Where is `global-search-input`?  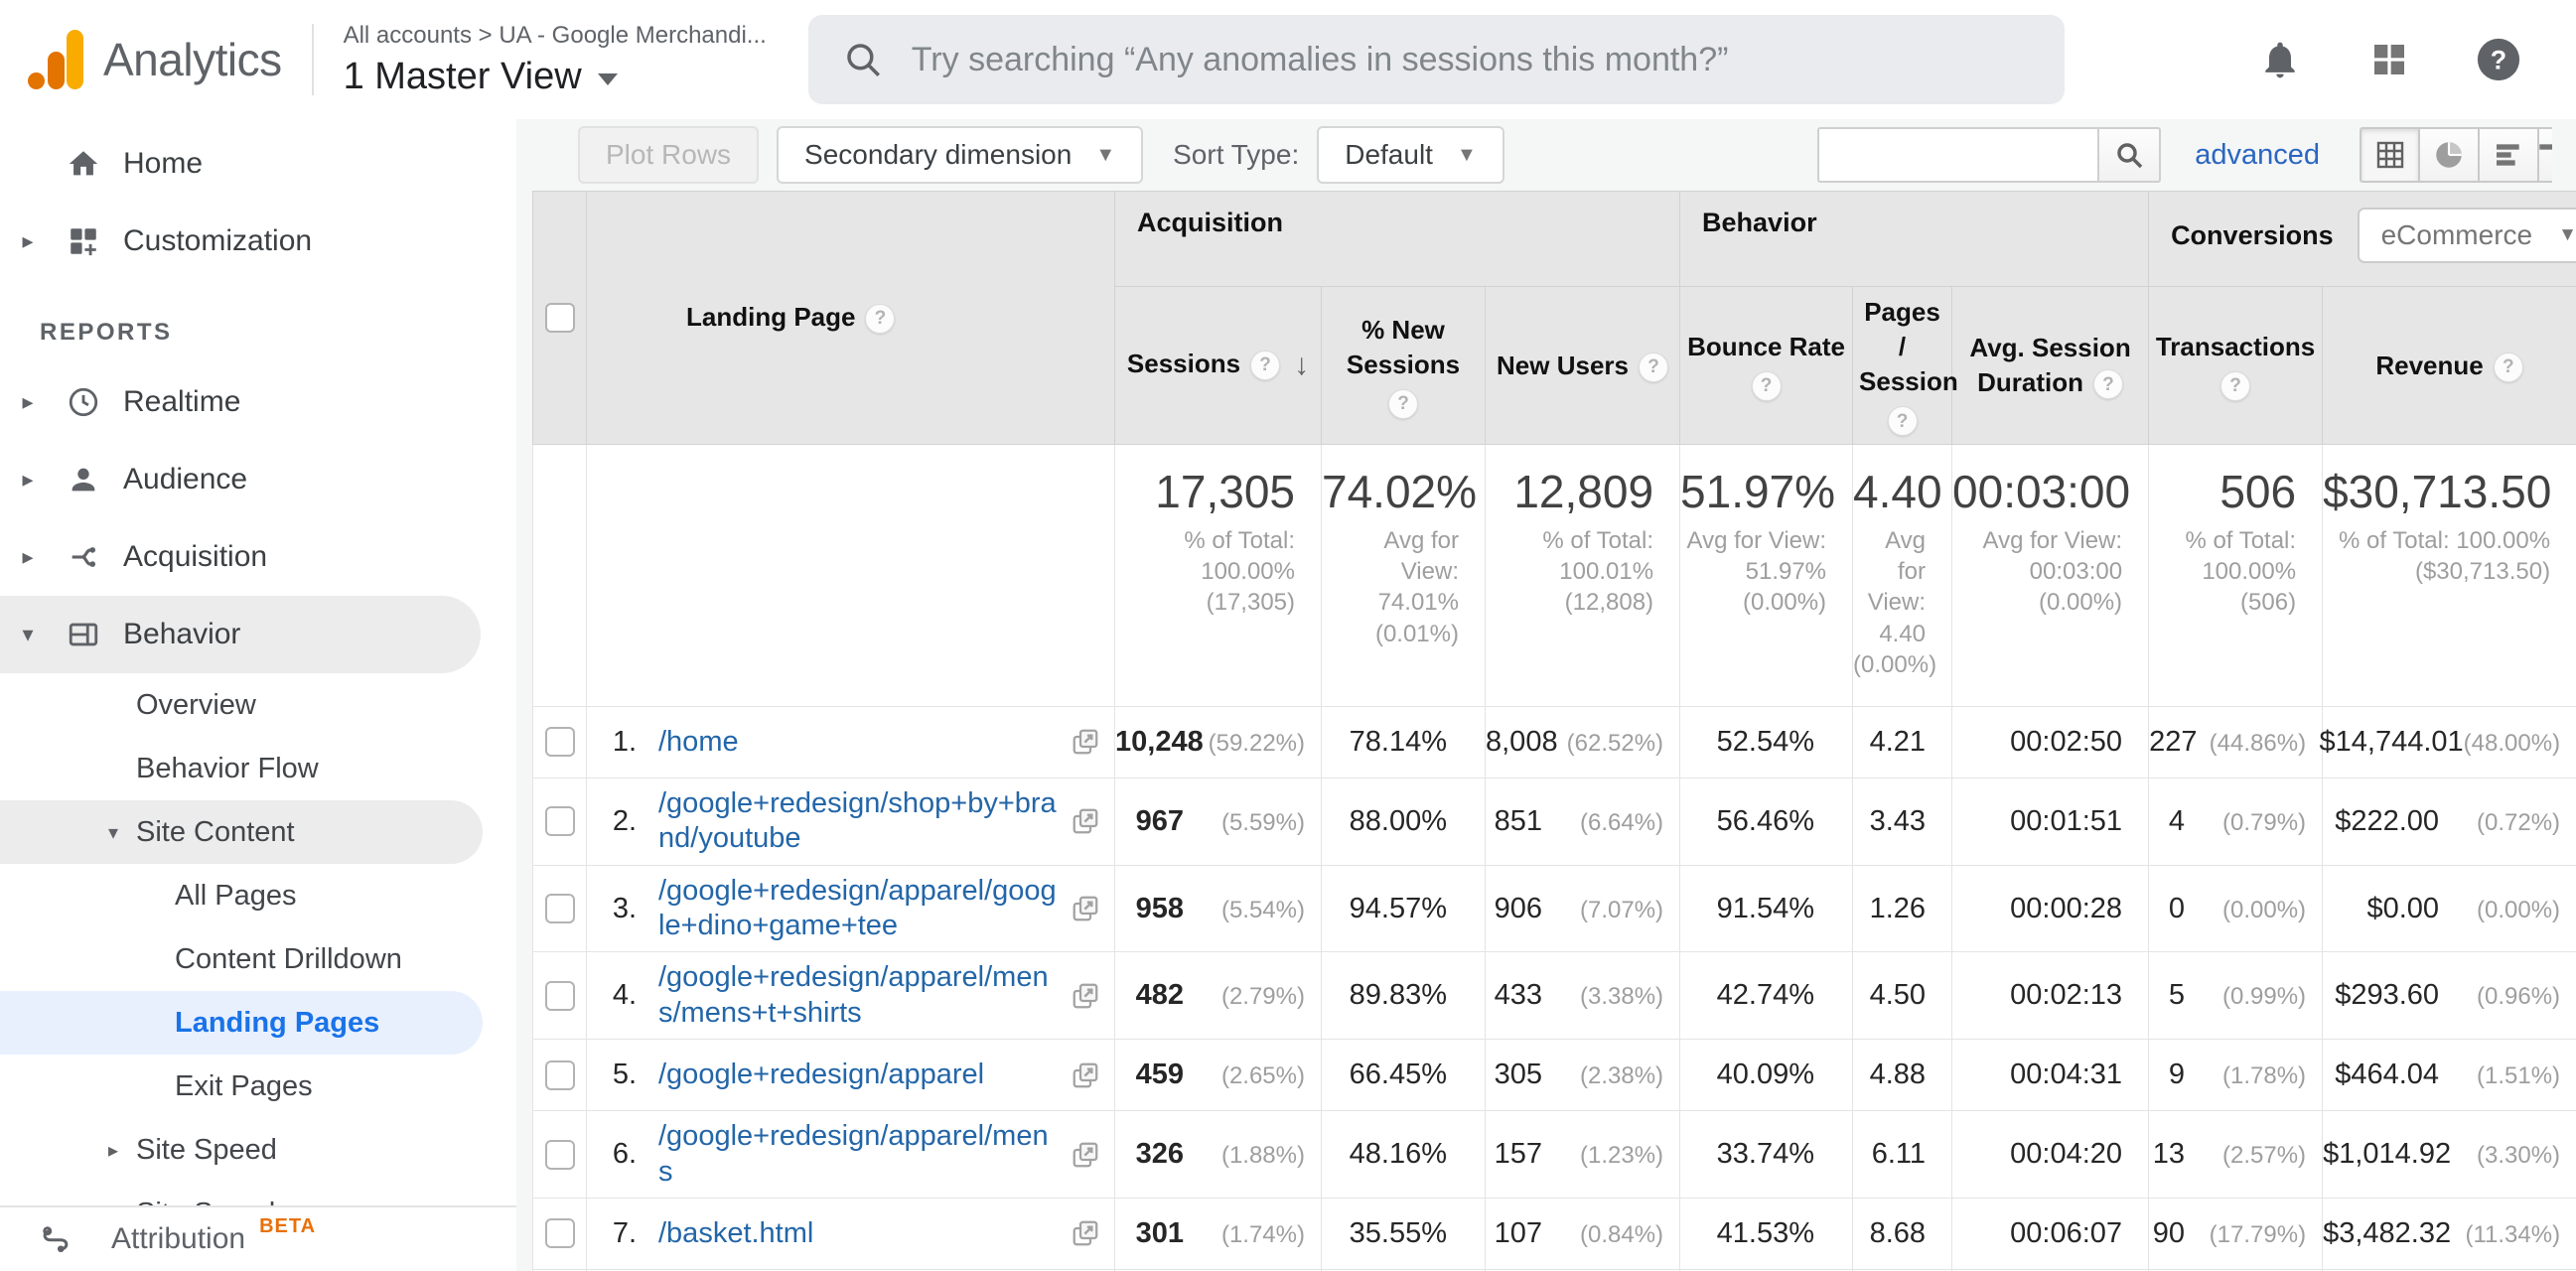
global-search-input is located at coordinates (1471, 59).